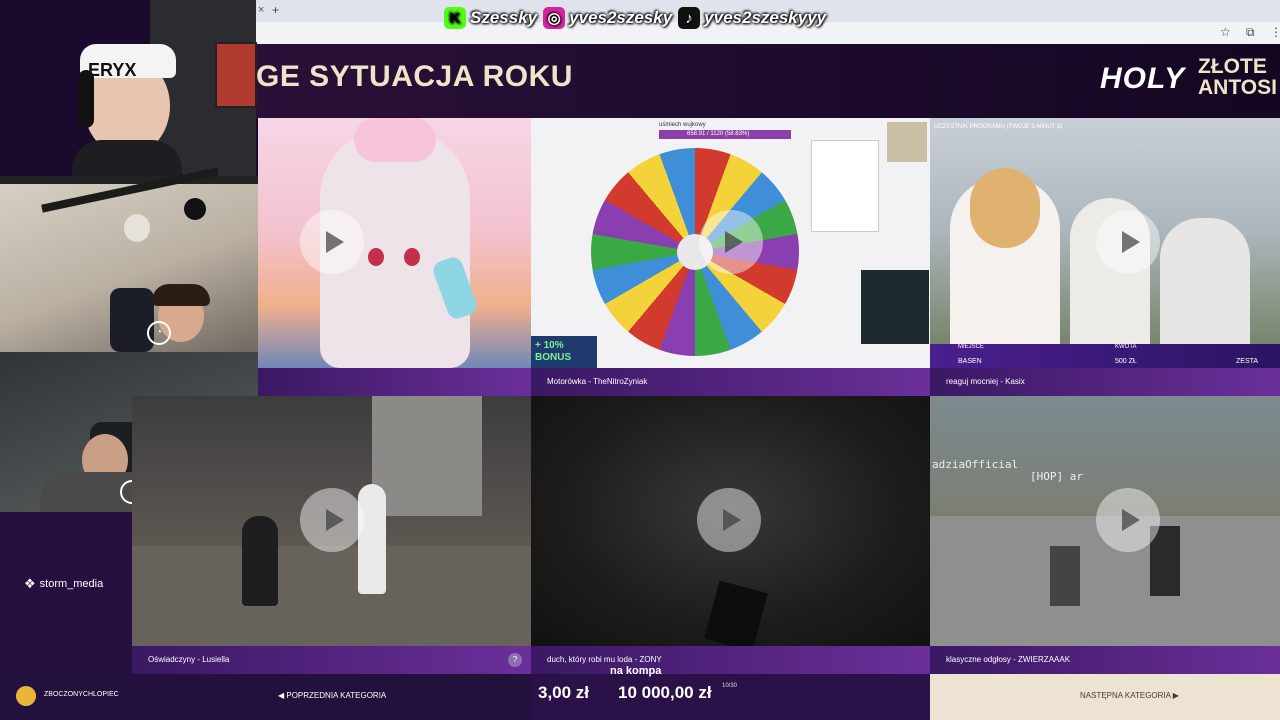  Describe the element at coordinates (998, 127) in the screenshot. I see `tile-3-top-label: UCZESTNIK PROGRAMU (TWOJE 5 MINUT 3)` at that location.